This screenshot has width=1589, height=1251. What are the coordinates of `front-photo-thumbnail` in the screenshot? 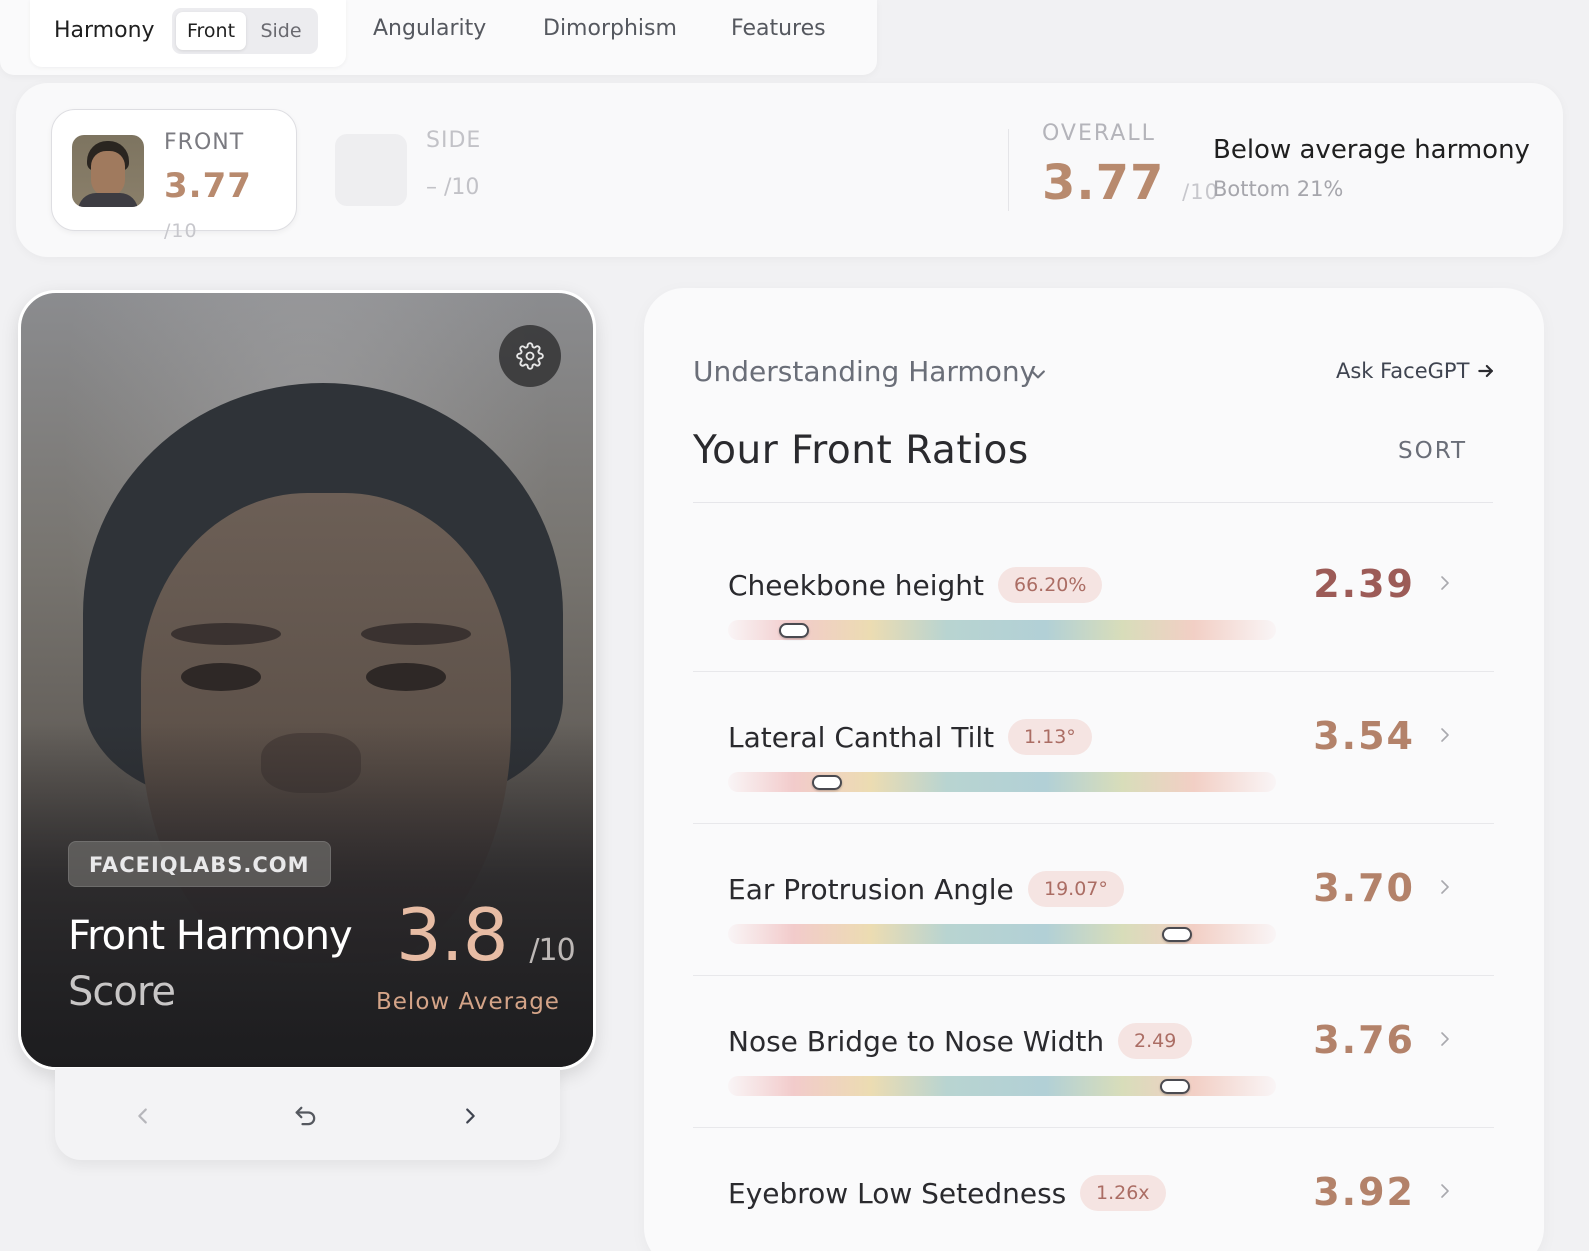 It's located at (108, 171).